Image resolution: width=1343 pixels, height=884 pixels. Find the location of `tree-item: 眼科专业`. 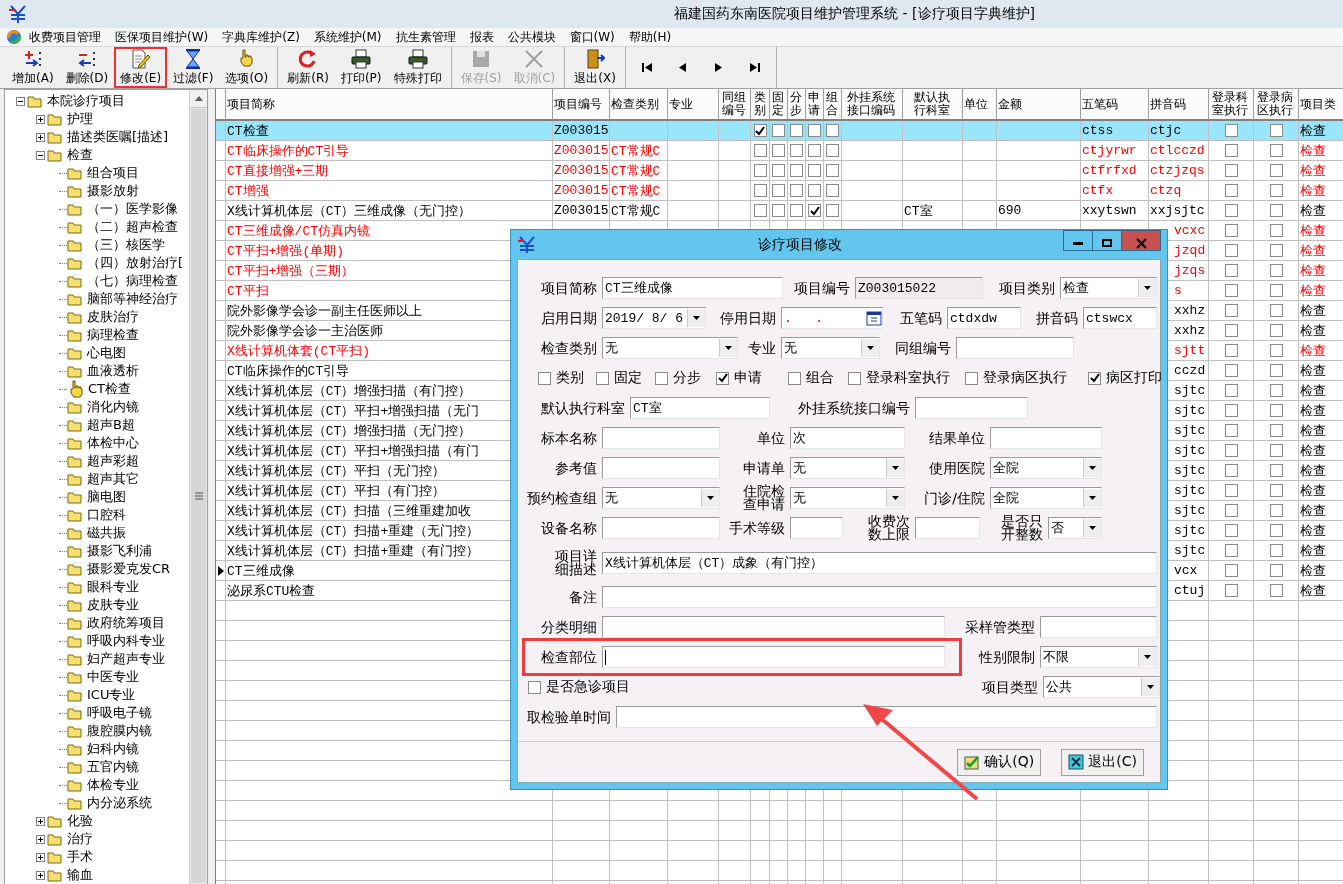

tree-item: 眼科专业 is located at coordinates (113, 587).